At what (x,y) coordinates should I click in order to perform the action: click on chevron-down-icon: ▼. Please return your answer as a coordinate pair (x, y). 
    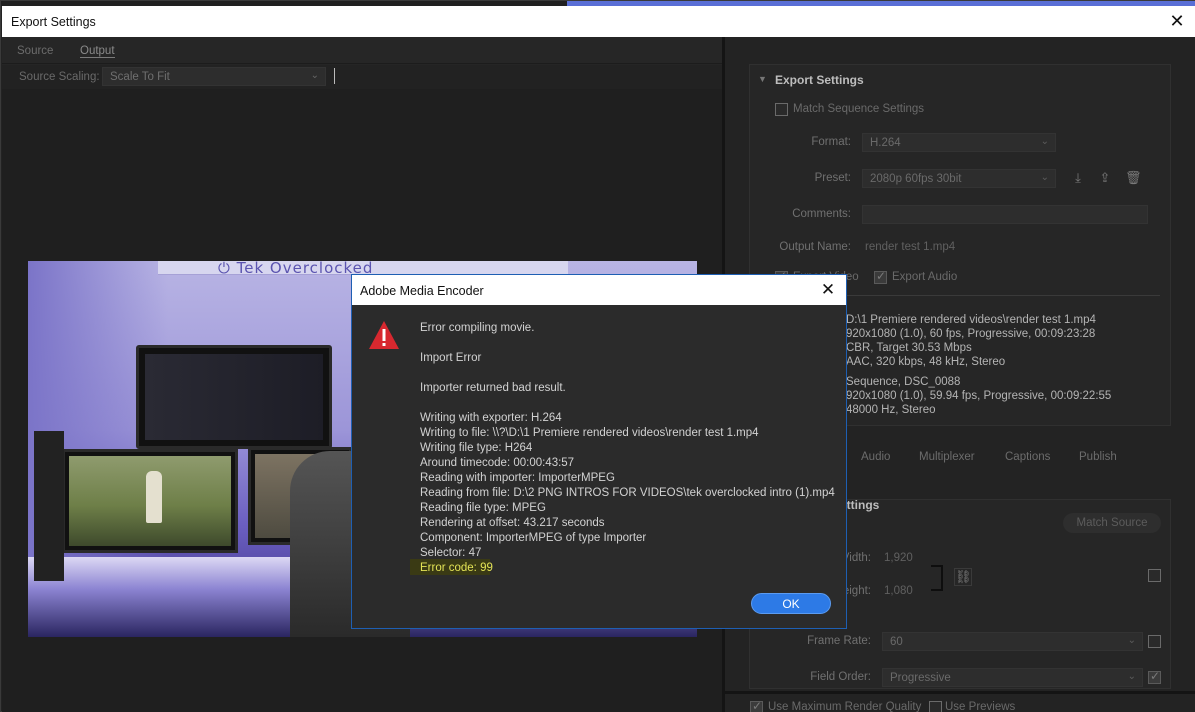
    Looking at the image, I should click on (762, 79).